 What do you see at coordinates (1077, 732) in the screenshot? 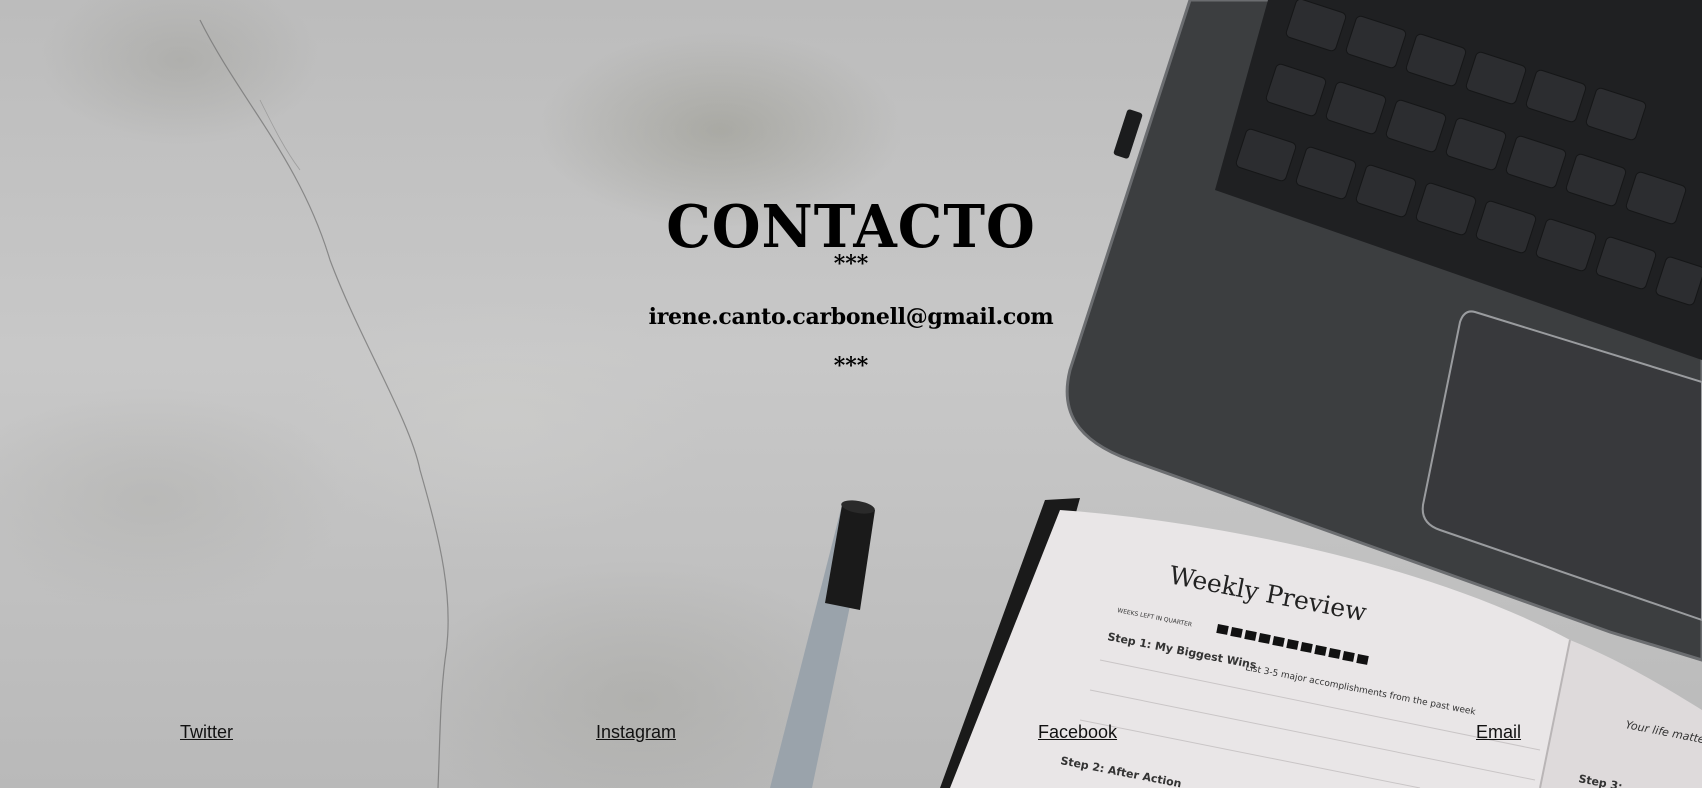
I see `facebook-link: Facebook` at bounding box center [1077, 732].